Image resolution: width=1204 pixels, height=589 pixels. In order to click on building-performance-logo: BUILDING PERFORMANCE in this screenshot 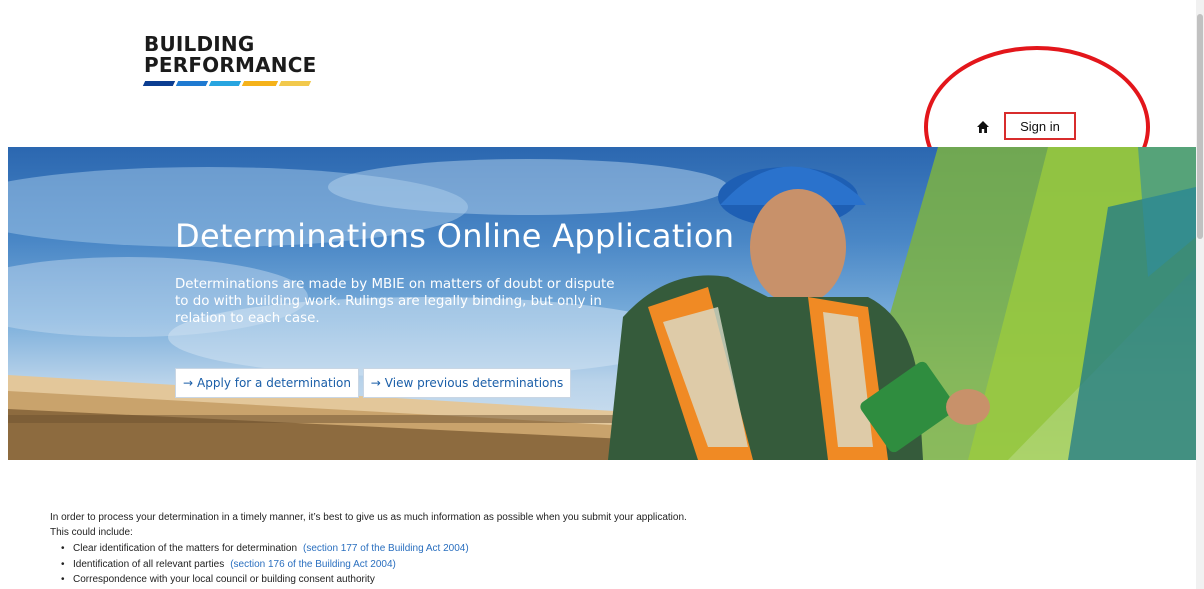, I will do `click(229, 59)`.